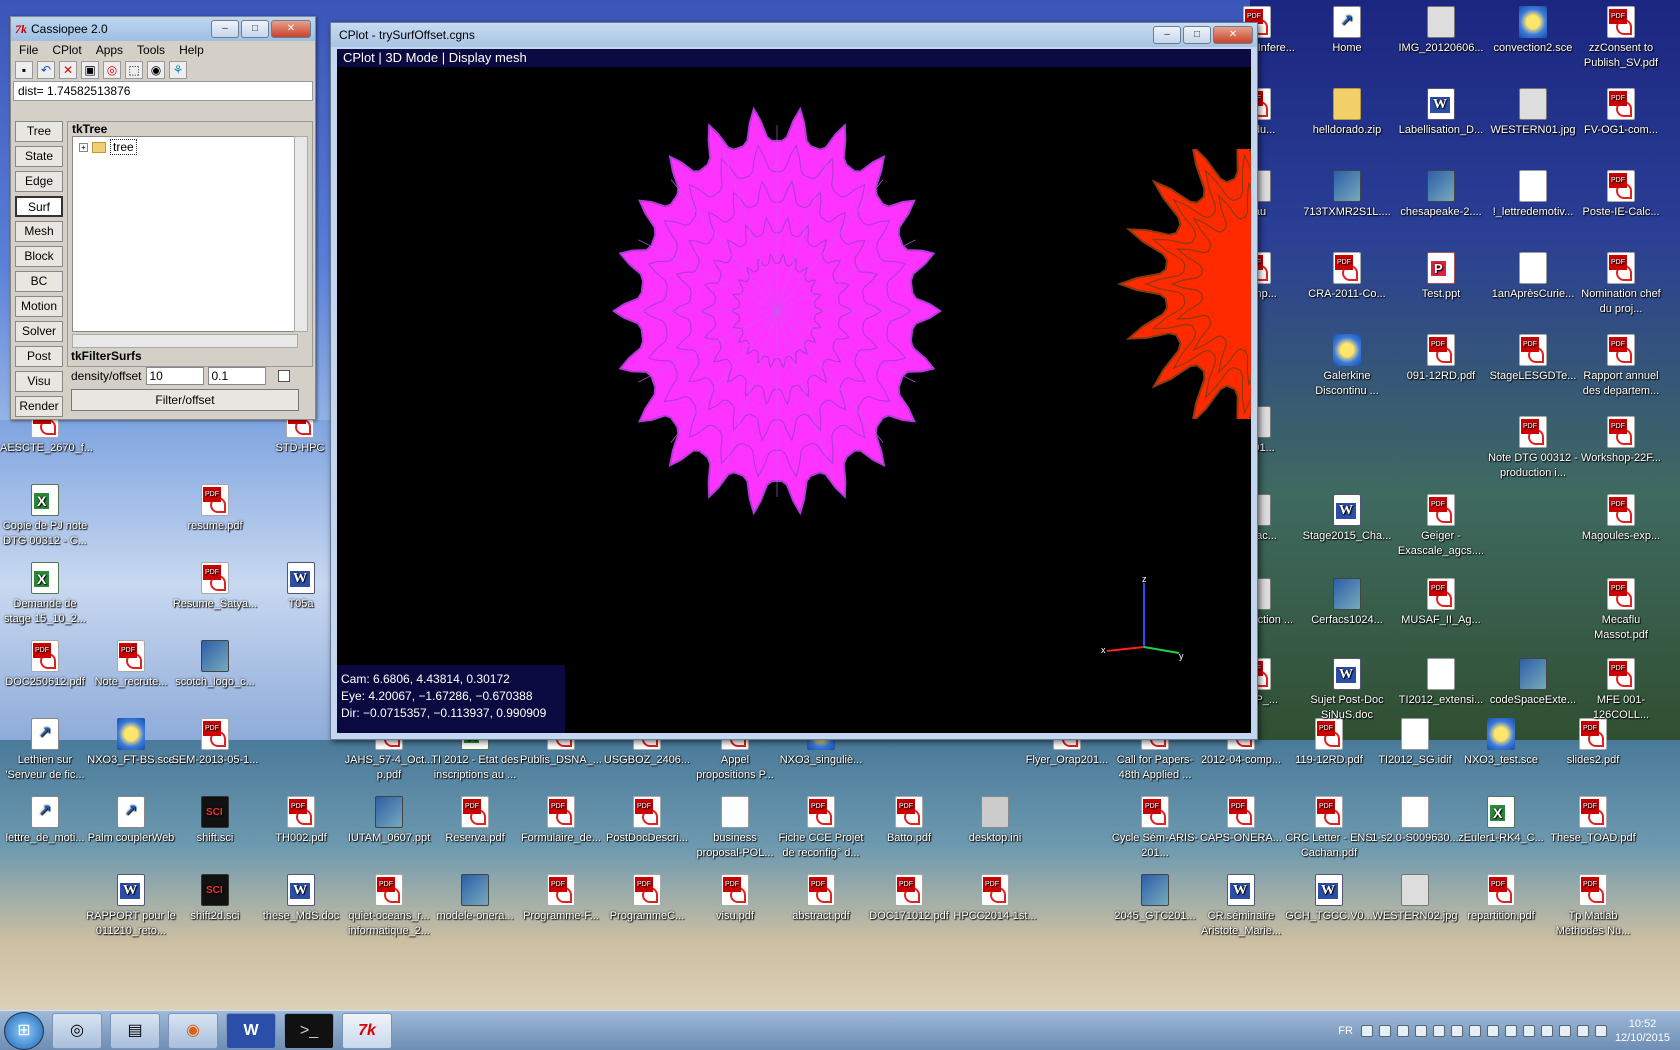 The height and width of the screenshot is (1050, 1680). What do you see at coordinates (1533, 112) in the screenshot?
I see `desktop-icon: WESTERN01.jpg` at bounding box center [1533, 112].